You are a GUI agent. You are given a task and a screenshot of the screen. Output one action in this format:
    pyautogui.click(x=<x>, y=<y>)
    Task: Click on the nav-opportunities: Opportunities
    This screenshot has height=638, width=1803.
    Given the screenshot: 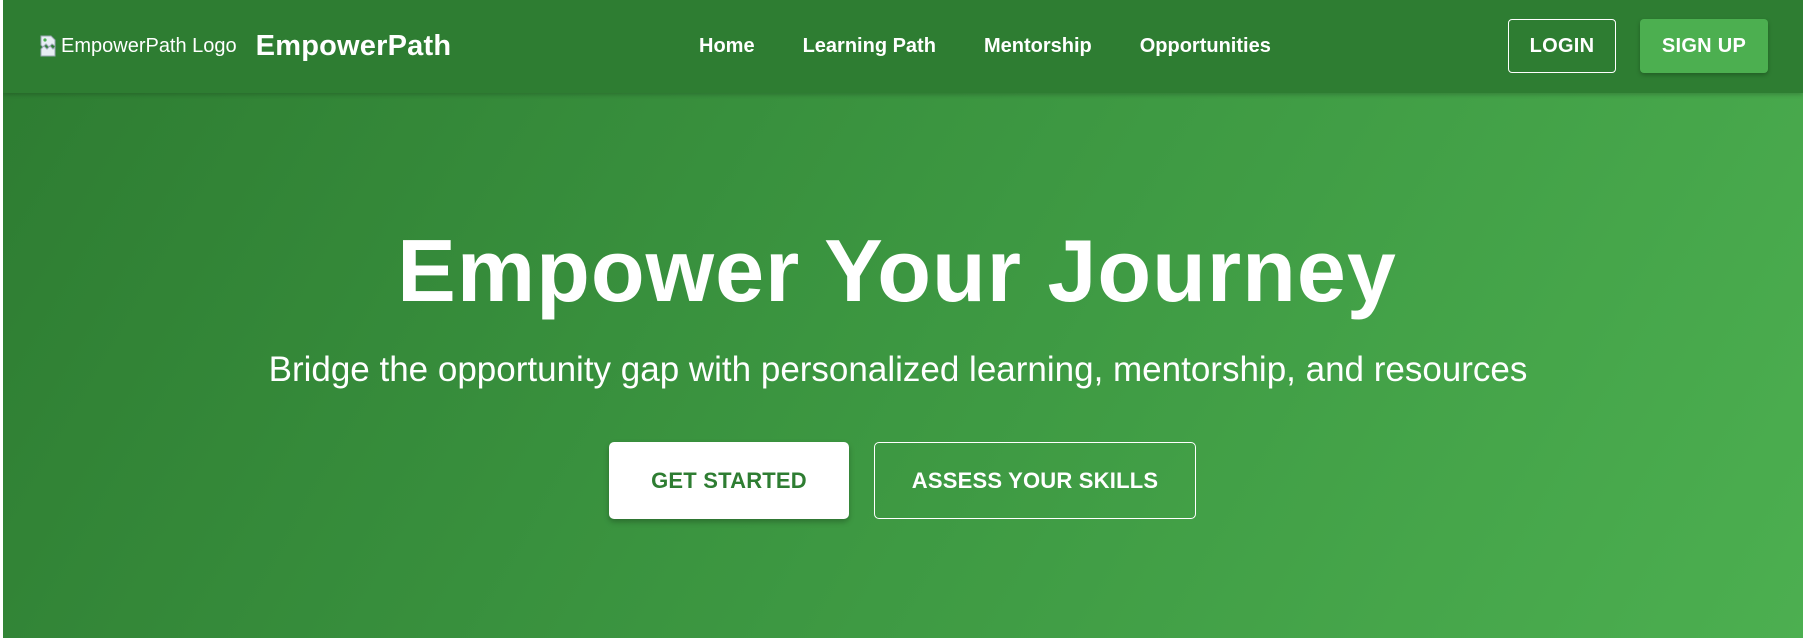 What is the action you would take?
    pyautogui.click(x=1205, y=46)
    